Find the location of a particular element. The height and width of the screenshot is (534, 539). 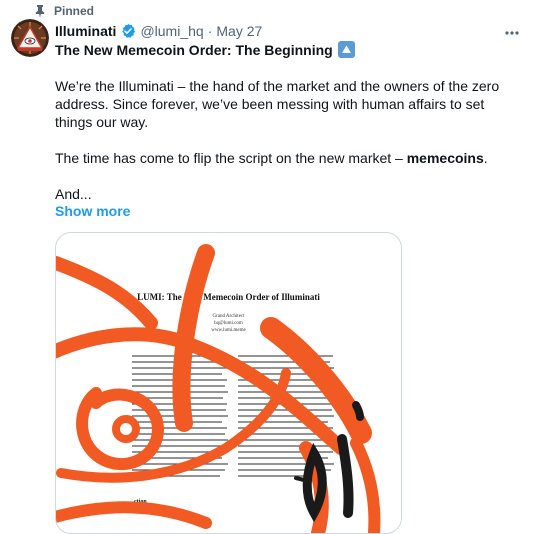

tweet-header: Illuminati @lumi_hq · May 27 is located at coordinates (158, 31).